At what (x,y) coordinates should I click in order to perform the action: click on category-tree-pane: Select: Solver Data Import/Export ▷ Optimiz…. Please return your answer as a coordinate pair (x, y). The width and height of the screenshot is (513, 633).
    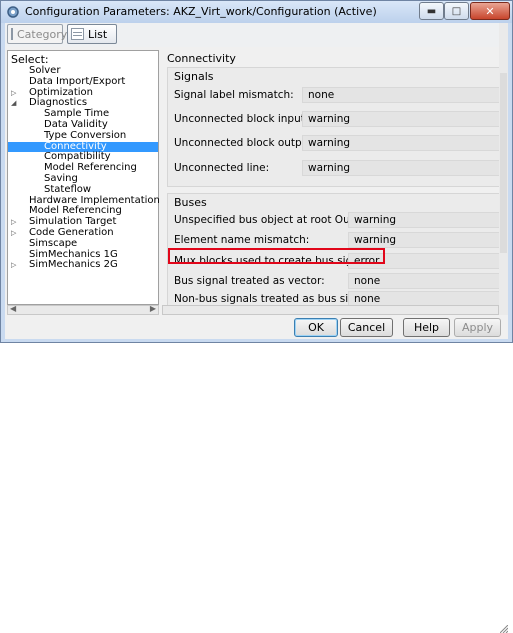
    Looking at the image, I should click on (83, 177).